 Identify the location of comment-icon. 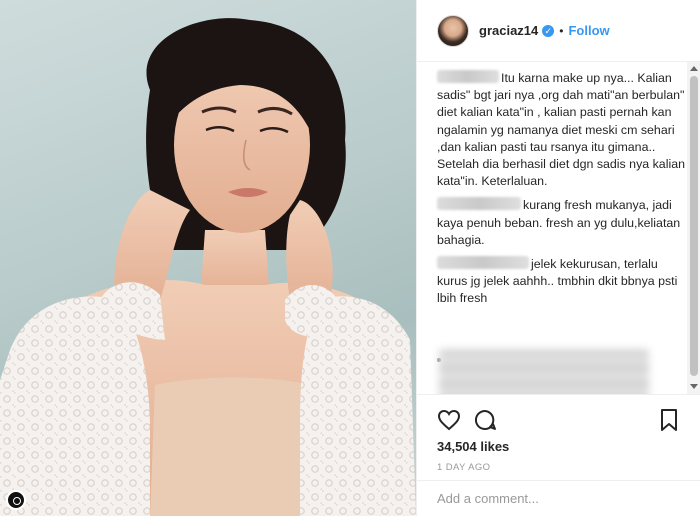
(485, 420).